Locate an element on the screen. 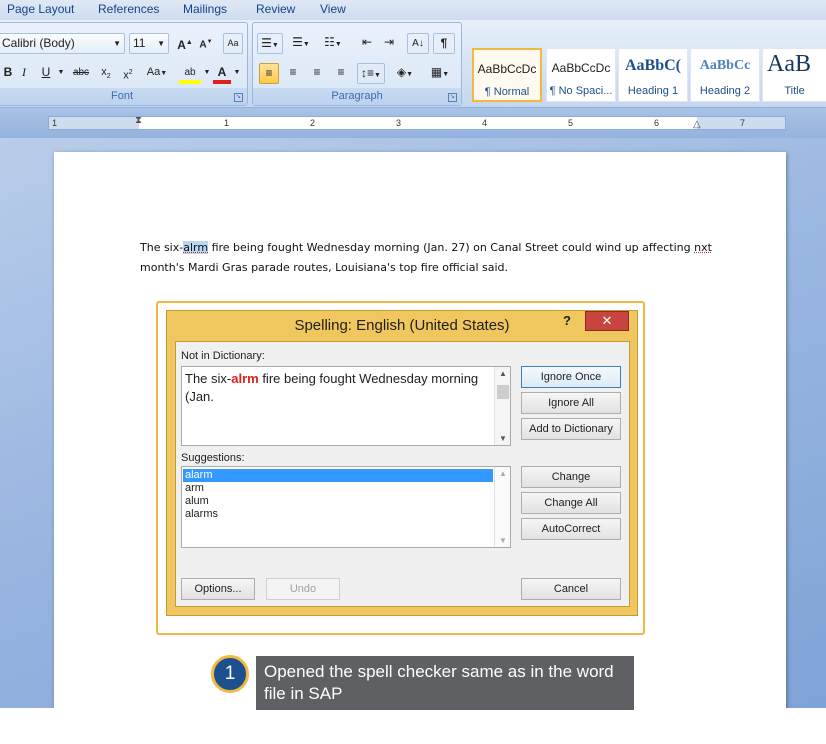 This screenshot has width=826, height=744. suggestions-list: alarm arm alum alarms ▲ ▼ is located at coordinates (346, 507).